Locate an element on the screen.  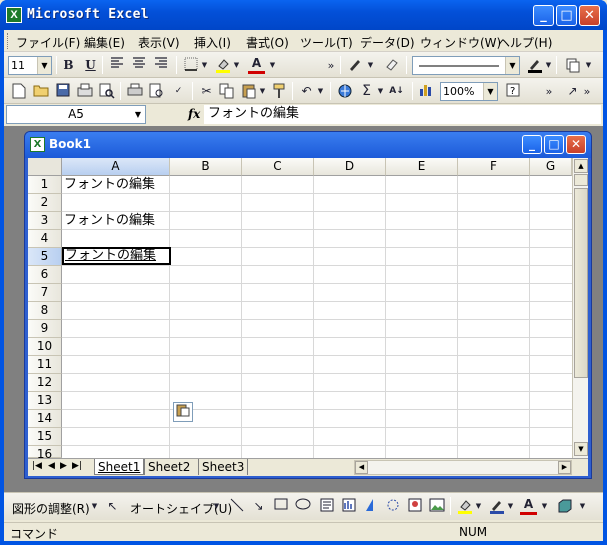
row-header-14: 14 is located at coordinates (45, 419).